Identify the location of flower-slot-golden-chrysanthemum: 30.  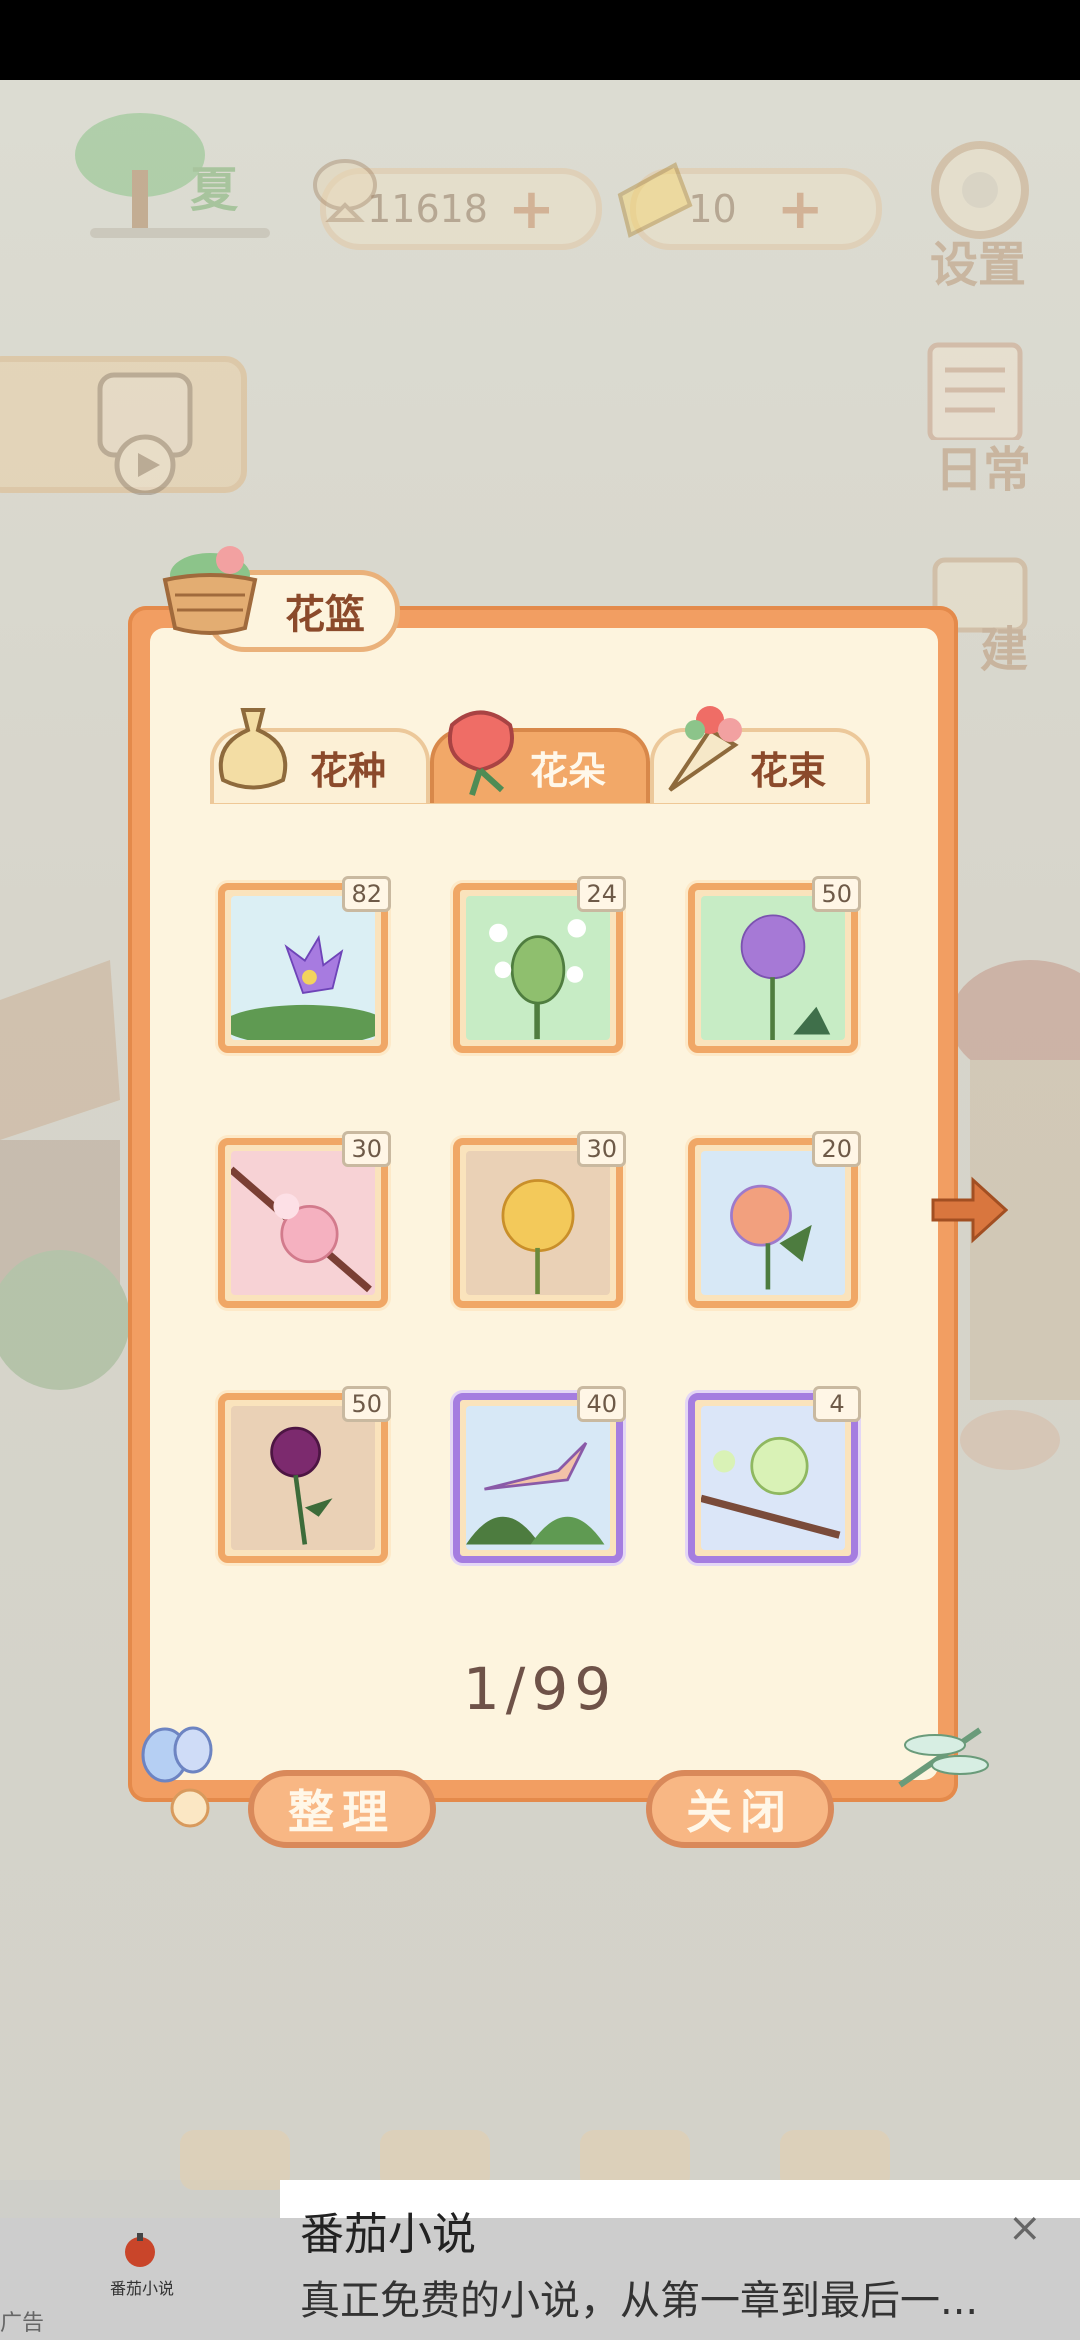
(539, 1219).